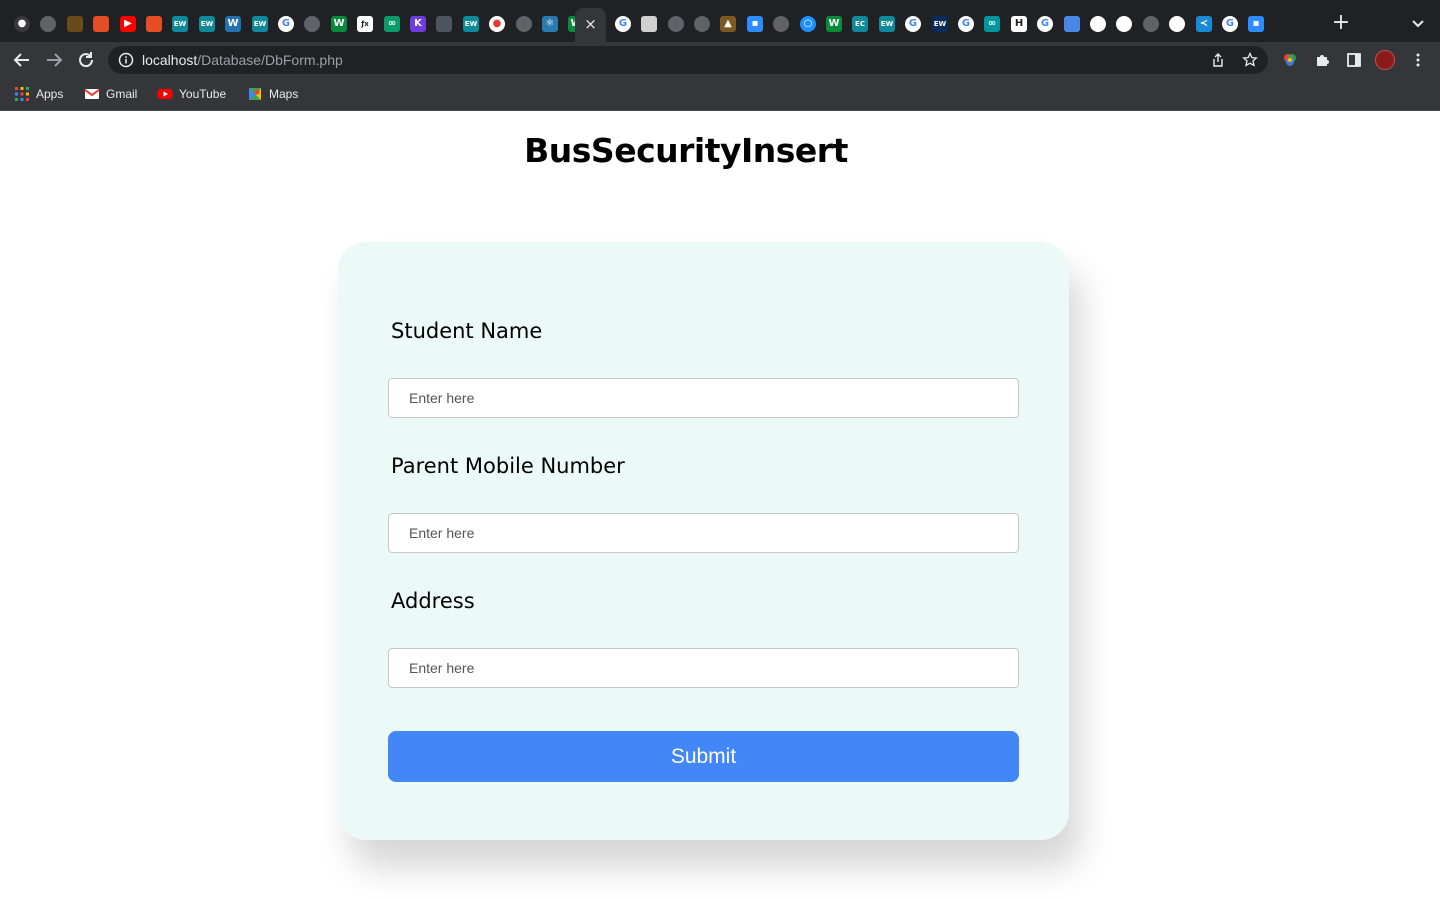 This screenshot has height=900, width=1440. I want to click on tree-icon: ▲, so click(728, 24).